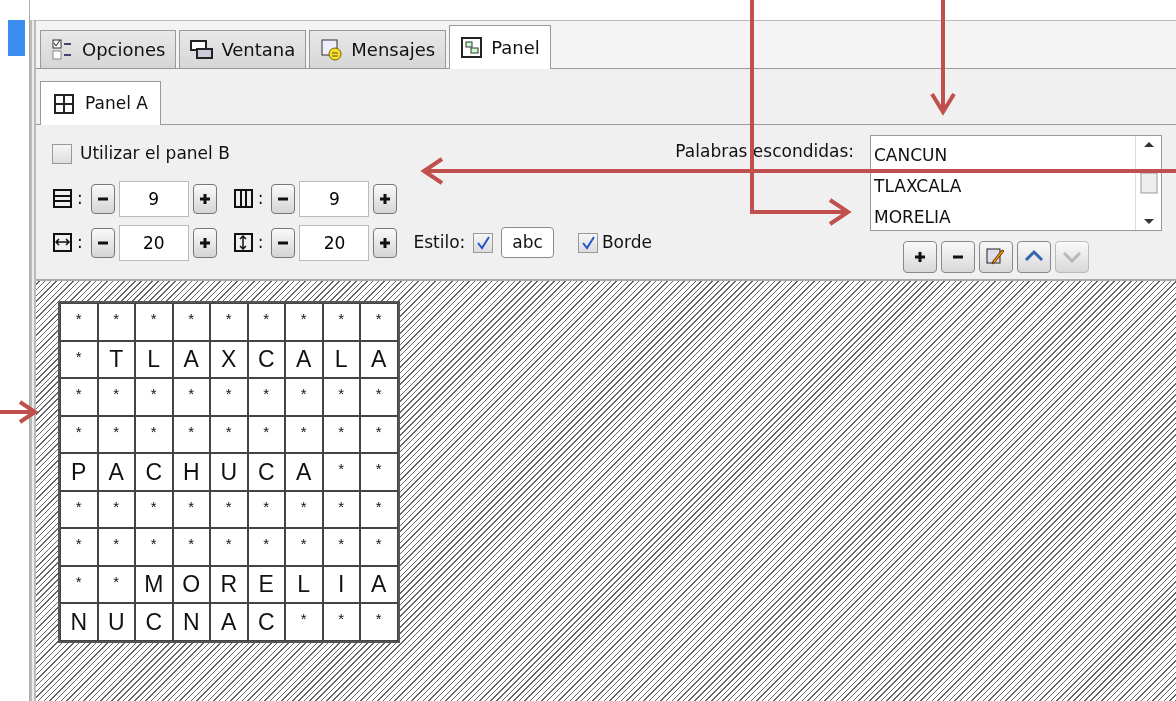 This screenshot has width=1176, height=701. I want to click on tab: Panel A, so click(100, 103).